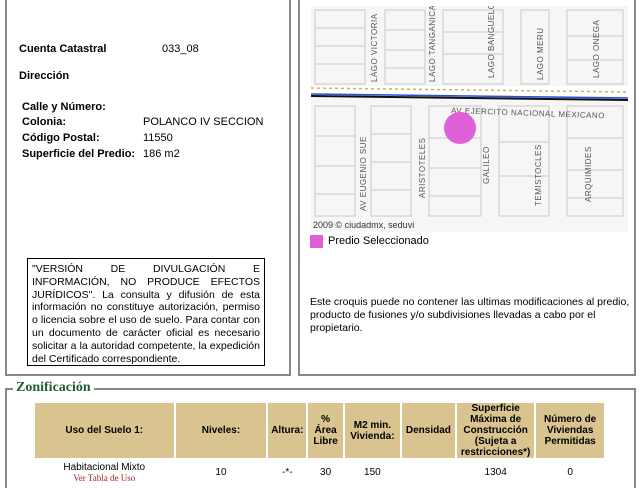 The image size is (640, 488). What do you see at coordinates (374, 47) in the screenshot?
I see `street-lago-victoria: LAGO VICTORIA` at bounding box center [374, 47].